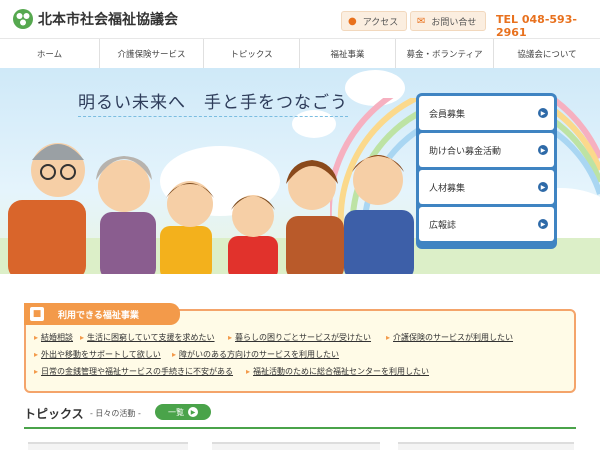 This screenshot has height=450, width=600. Describe the element at coordinates (447, 188) in the screenshot. I see `side-item-label: 人材募集` at that location.